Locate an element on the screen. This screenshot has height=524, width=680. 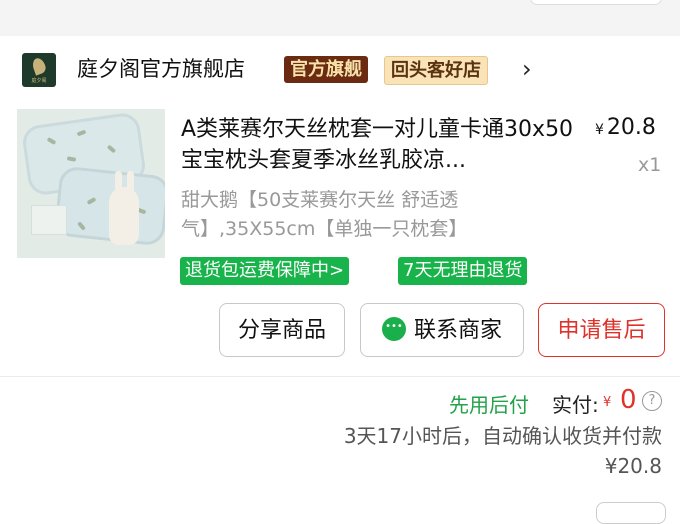
price-symbol: ¥ is located at coordinates (599, 130).